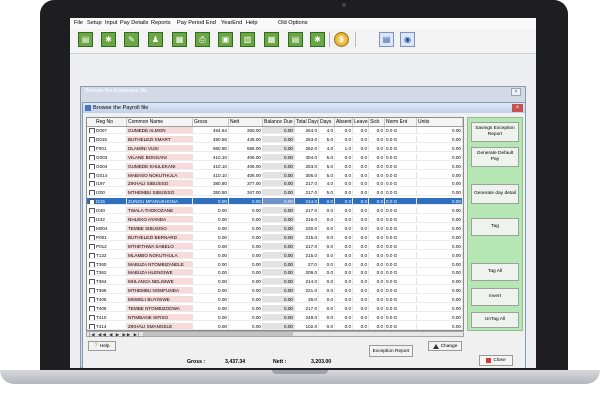  I want to click on table-cell: P001, so click(107, 237).